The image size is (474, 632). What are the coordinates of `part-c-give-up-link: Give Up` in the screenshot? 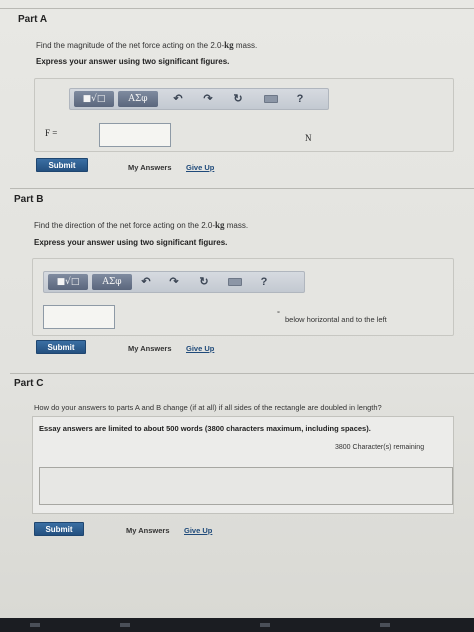 It's located at (198, 530).